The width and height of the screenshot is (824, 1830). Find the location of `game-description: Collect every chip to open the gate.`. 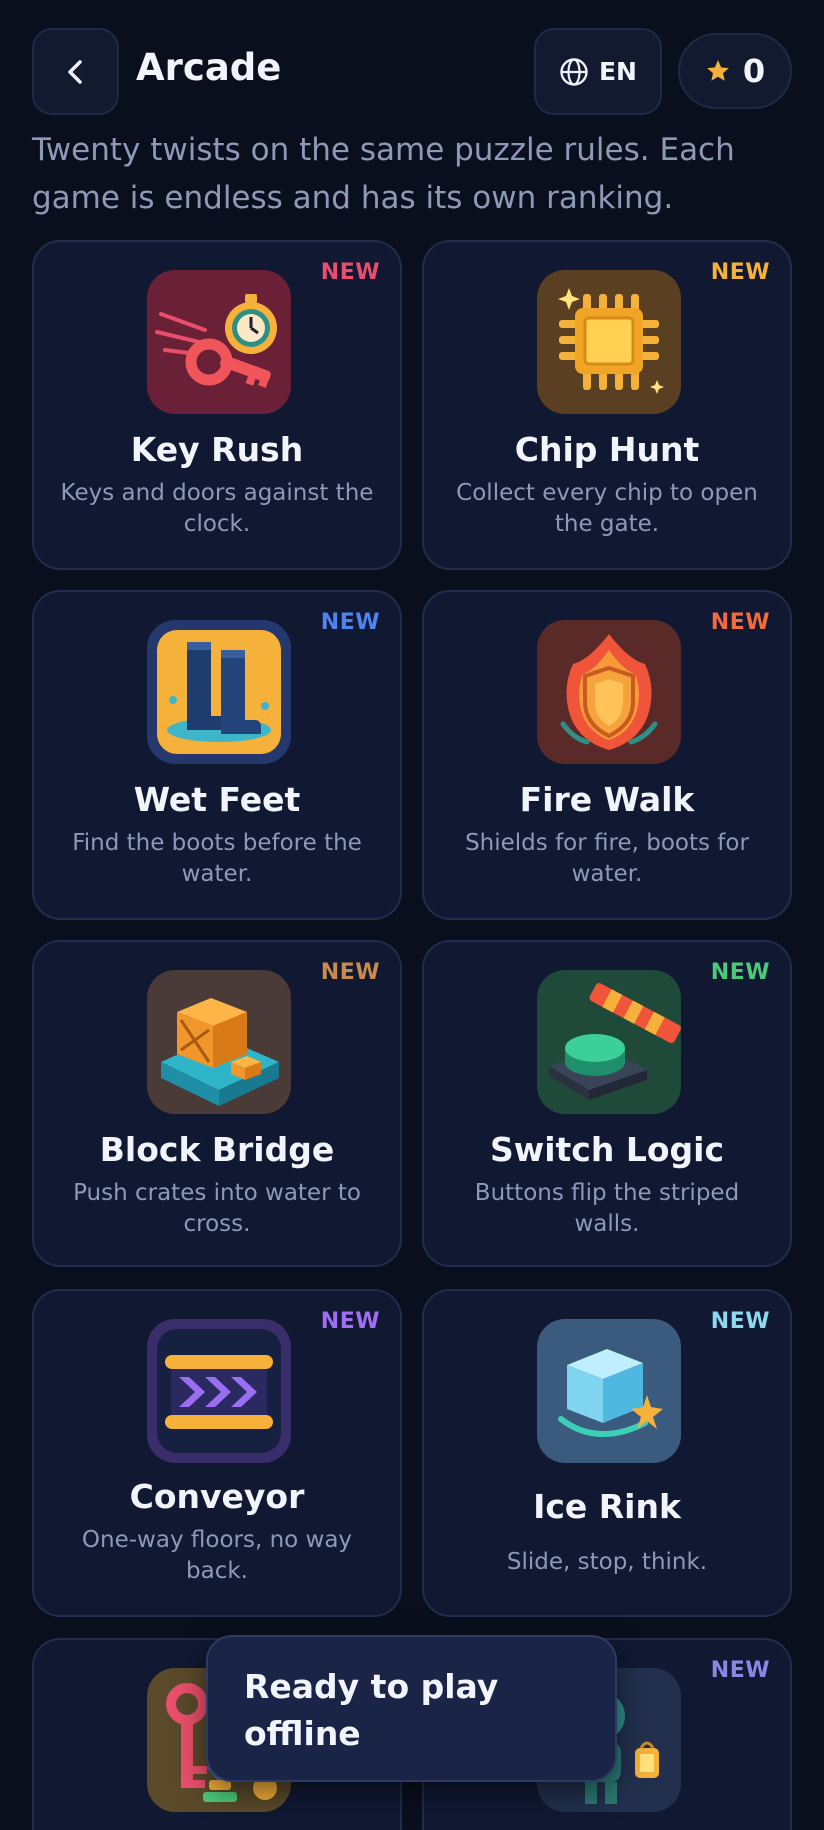

game-description: Collect every chip to open the gate. is located at coordinates (607, 508).